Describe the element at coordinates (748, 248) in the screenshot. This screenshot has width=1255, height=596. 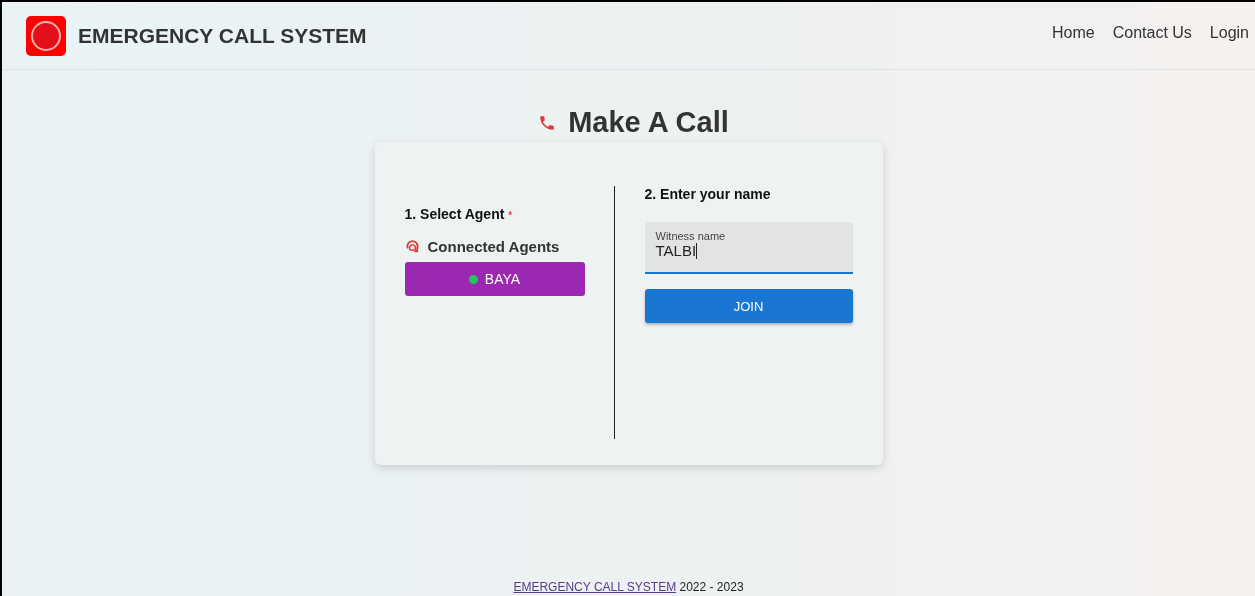
I see `name-field: Witness name TALBI` at that location.